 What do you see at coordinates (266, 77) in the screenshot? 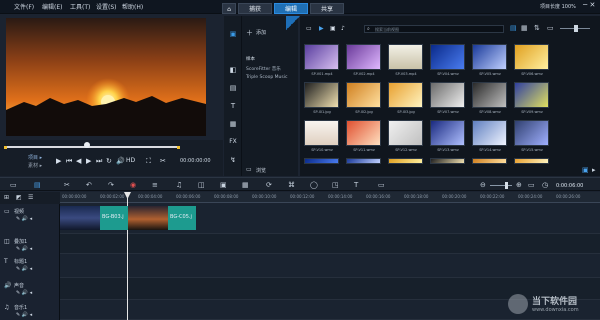
I see `folder-triple-scoop: Triple Scoop Music` at bounding box center [266, 77].